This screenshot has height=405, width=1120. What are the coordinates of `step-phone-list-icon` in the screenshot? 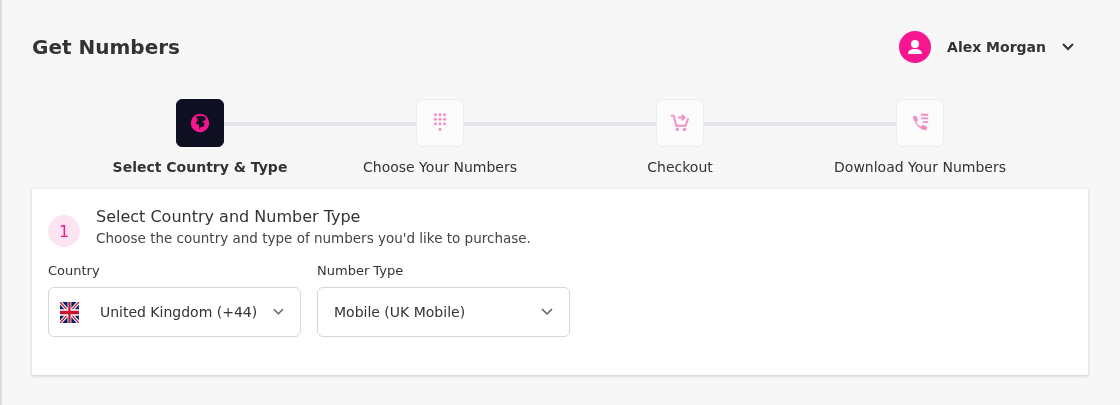 It's located at (920, 123).